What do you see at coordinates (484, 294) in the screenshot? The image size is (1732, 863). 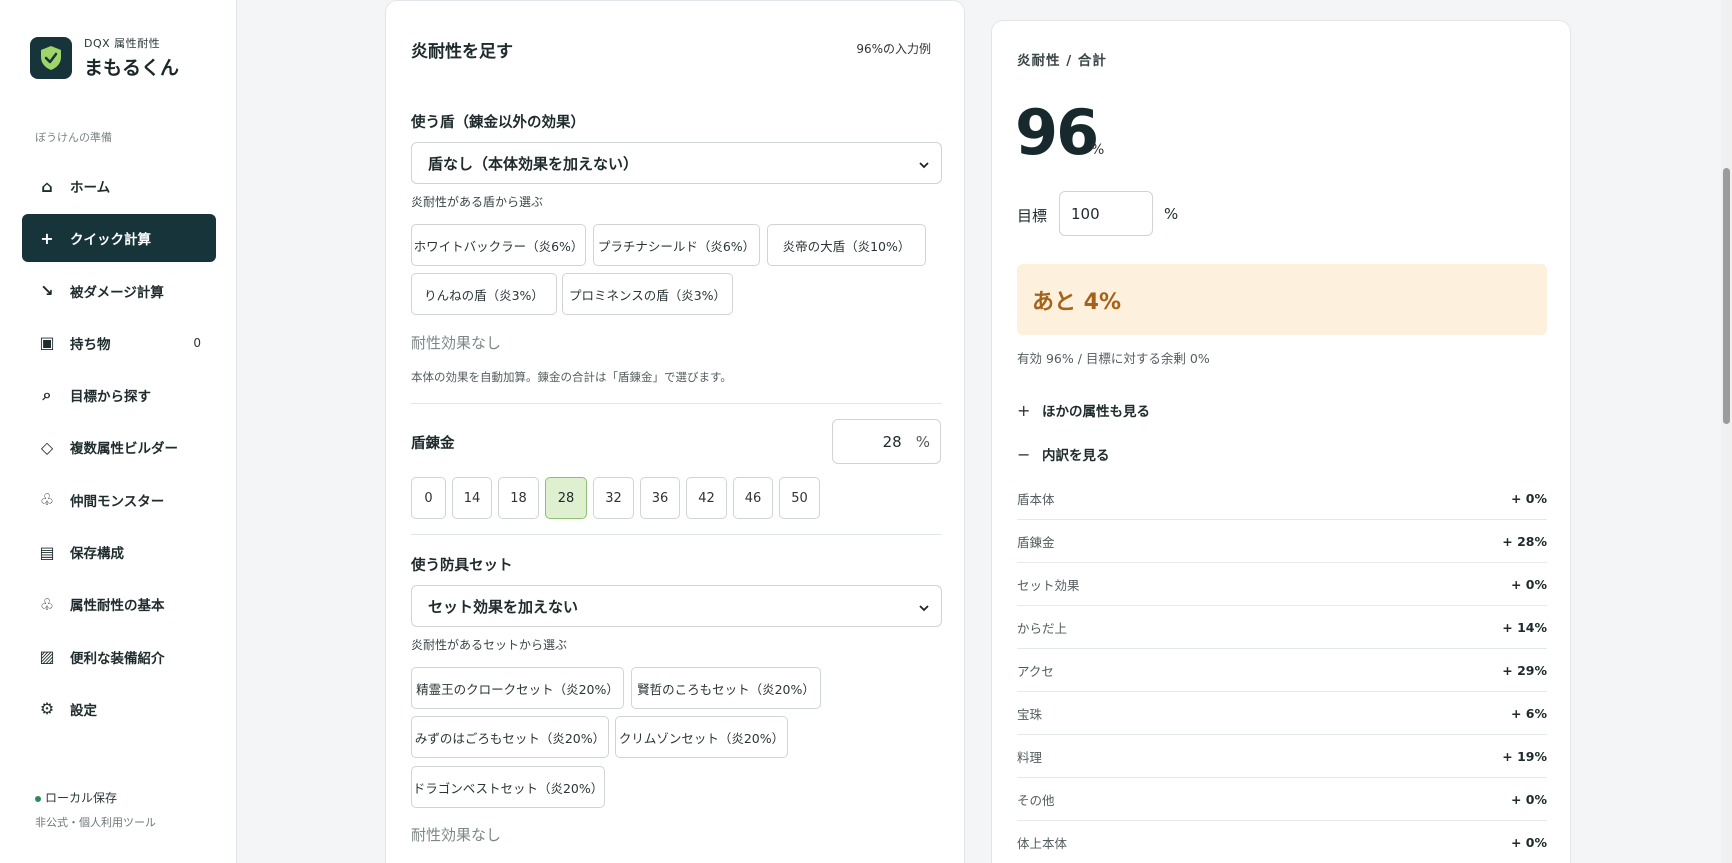 I see `shield-chip: りんねの盾（炎3%）` at bounding box center [484, 294].